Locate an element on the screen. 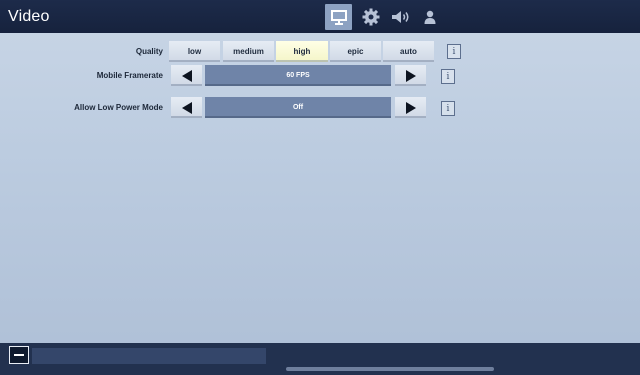  page-title: Video is located at coordinates (29, 16).